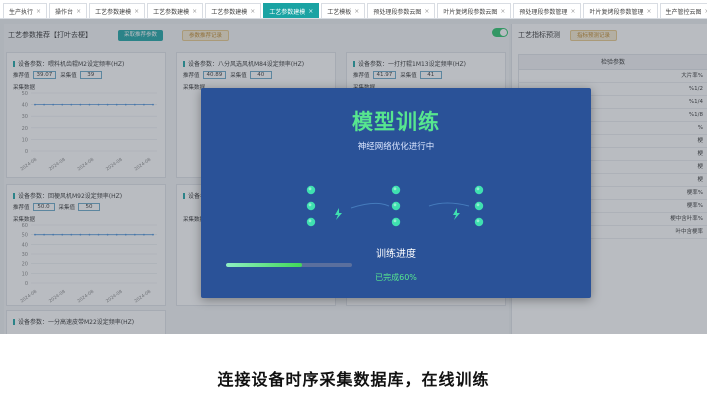  I want to click on tab-3: 工艺参数建模 ×, so click(175, 10).